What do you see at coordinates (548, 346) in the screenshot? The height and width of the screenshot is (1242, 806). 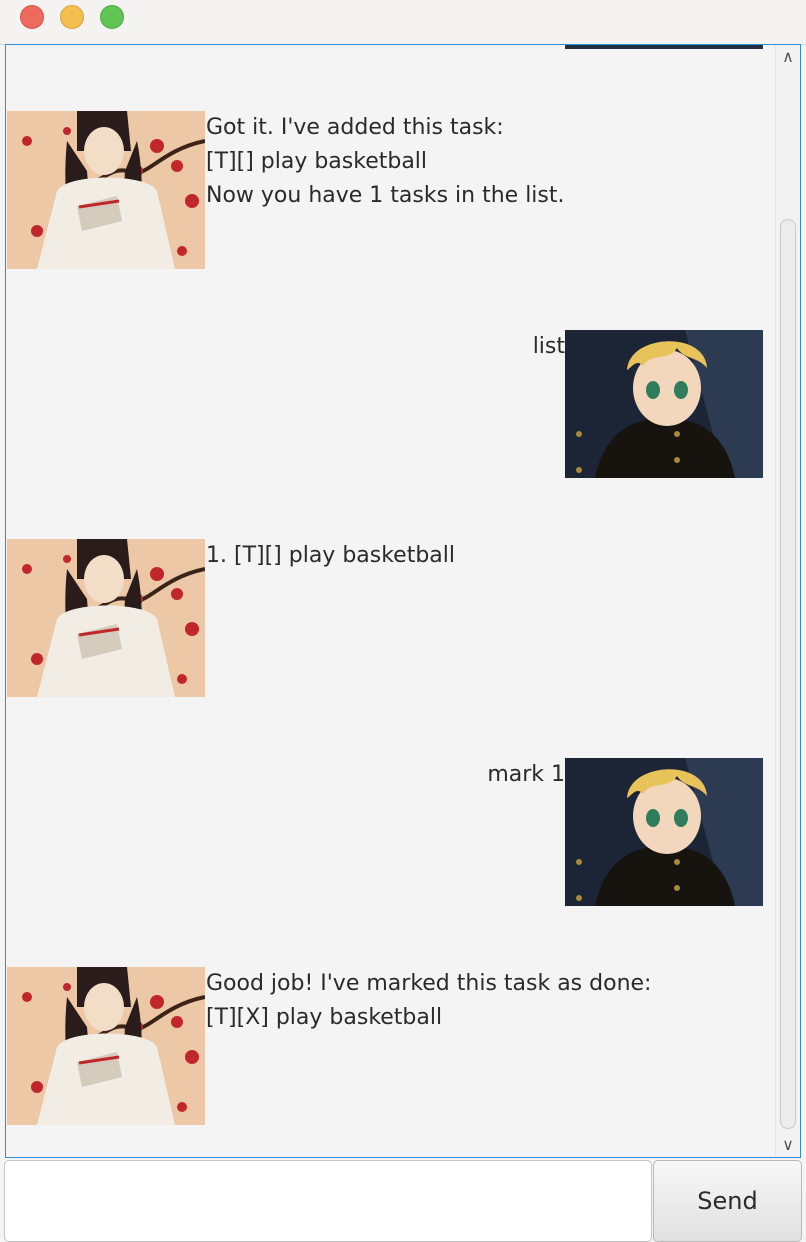 I see `user-message: list` at bounding box center [548, 346].